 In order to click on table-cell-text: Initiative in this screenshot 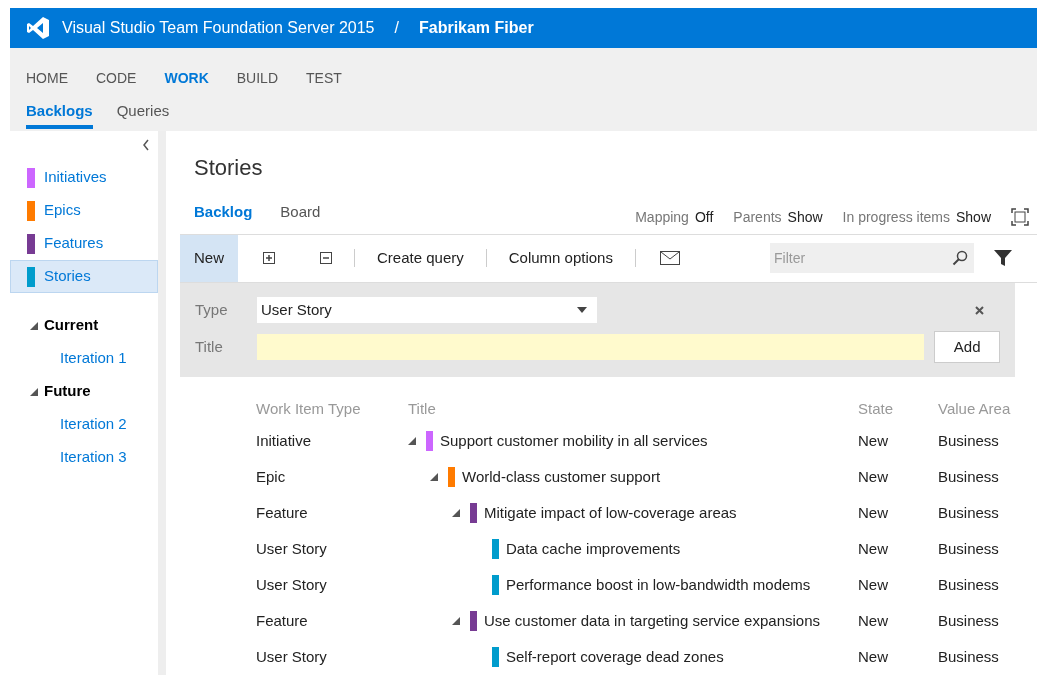, I will do `click(284, 440)`.